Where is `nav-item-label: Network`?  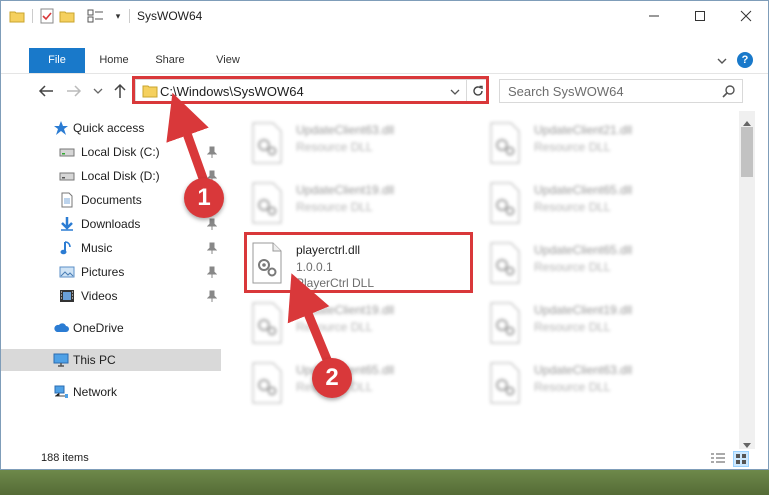 nav-item-label: Network is located at coordinates (95, 392).